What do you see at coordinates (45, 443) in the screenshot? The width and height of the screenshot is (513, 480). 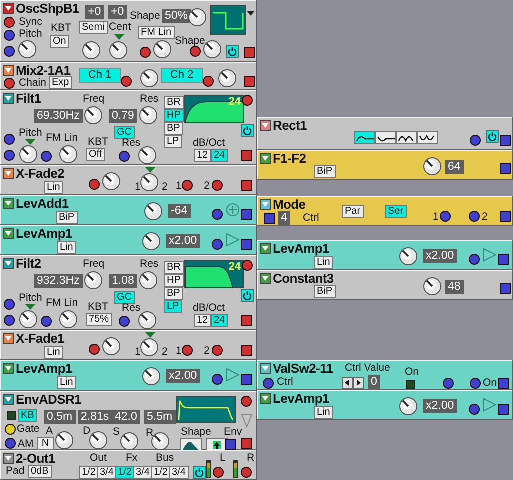 I see `toggle-button: N` at bounding box center [45, 443].